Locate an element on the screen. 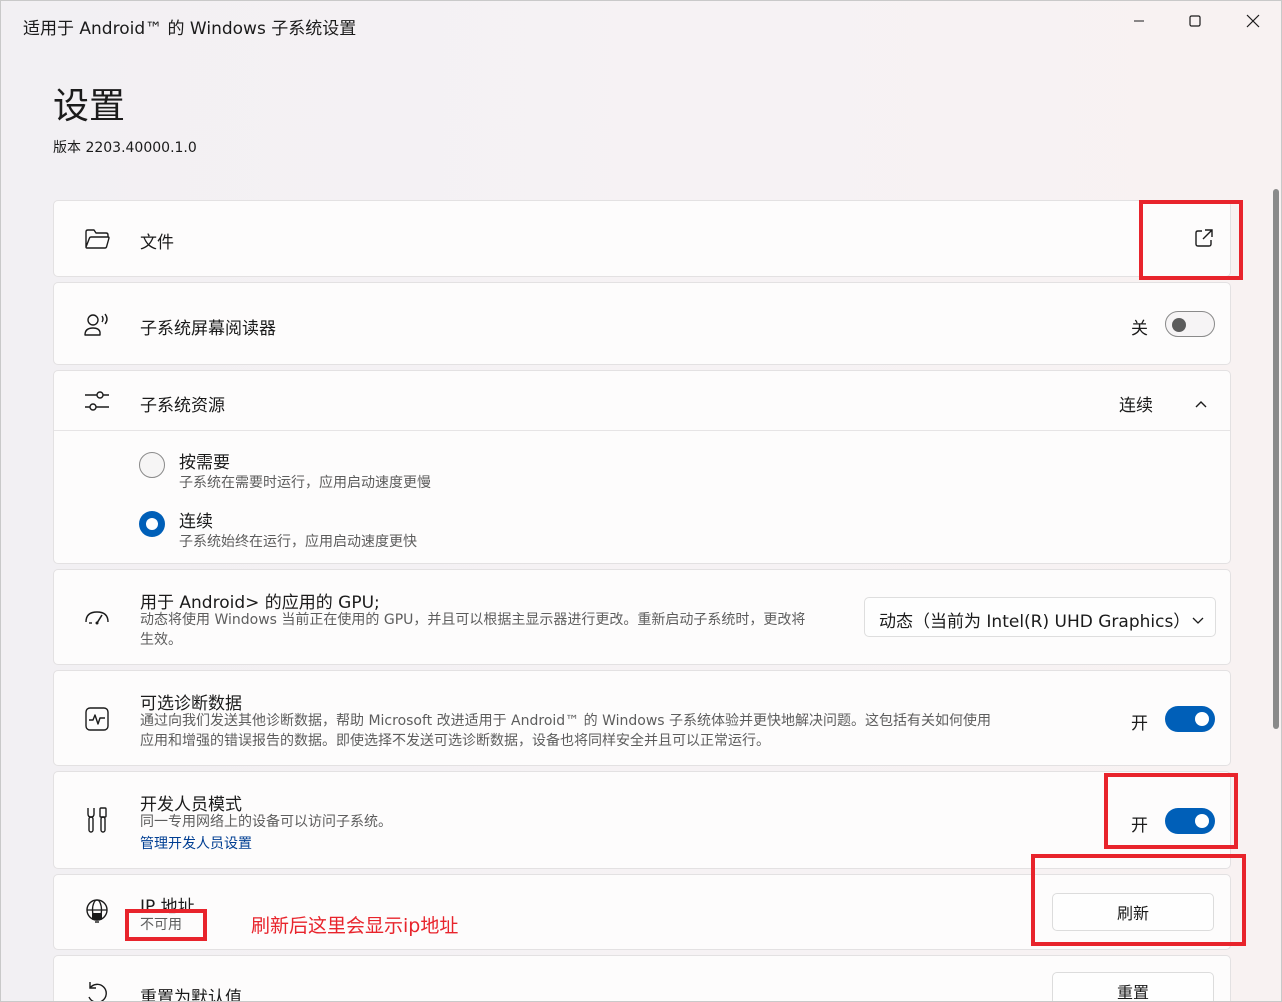 This screenshot has width=1282, height=1002. close-button is located at coordinates (1253, 21).